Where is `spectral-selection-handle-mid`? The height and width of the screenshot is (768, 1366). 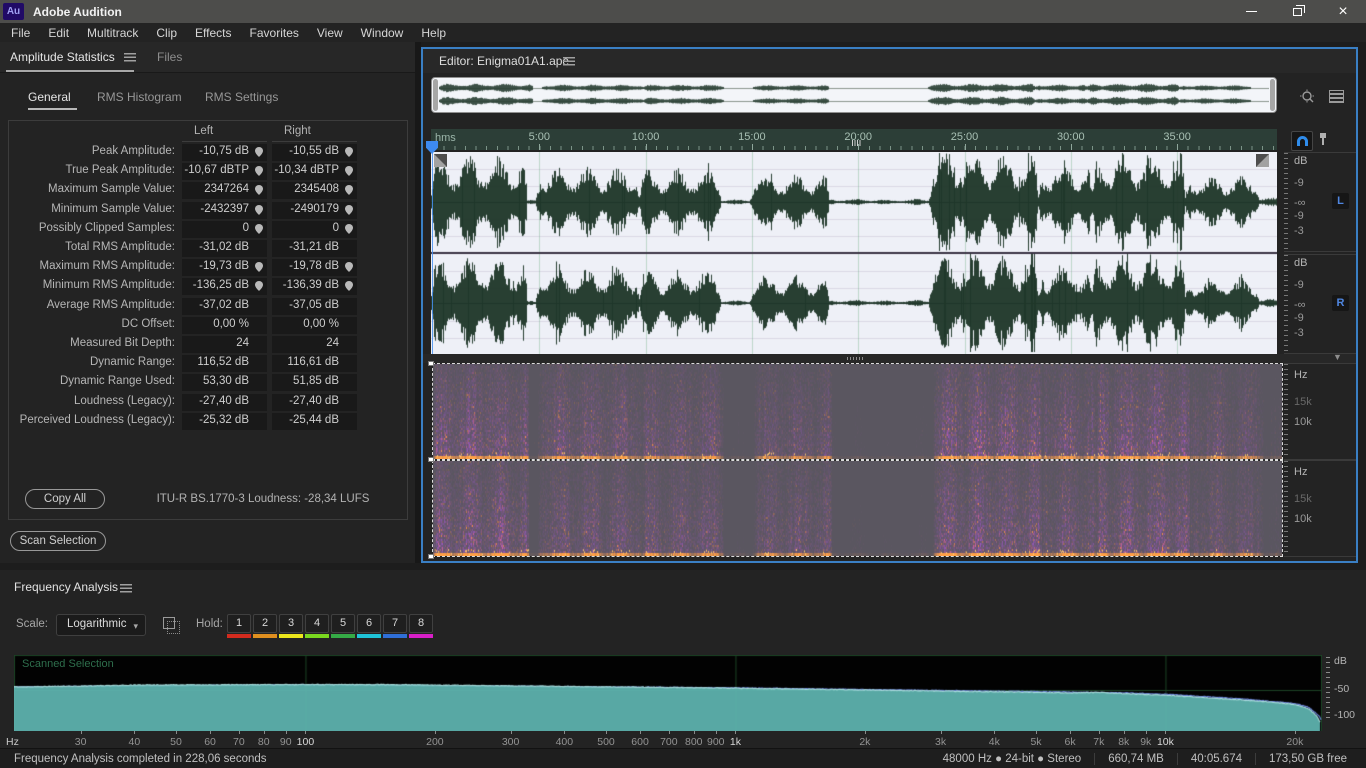
spectral-selection-handle-mid is located at coordinates (431, 459).